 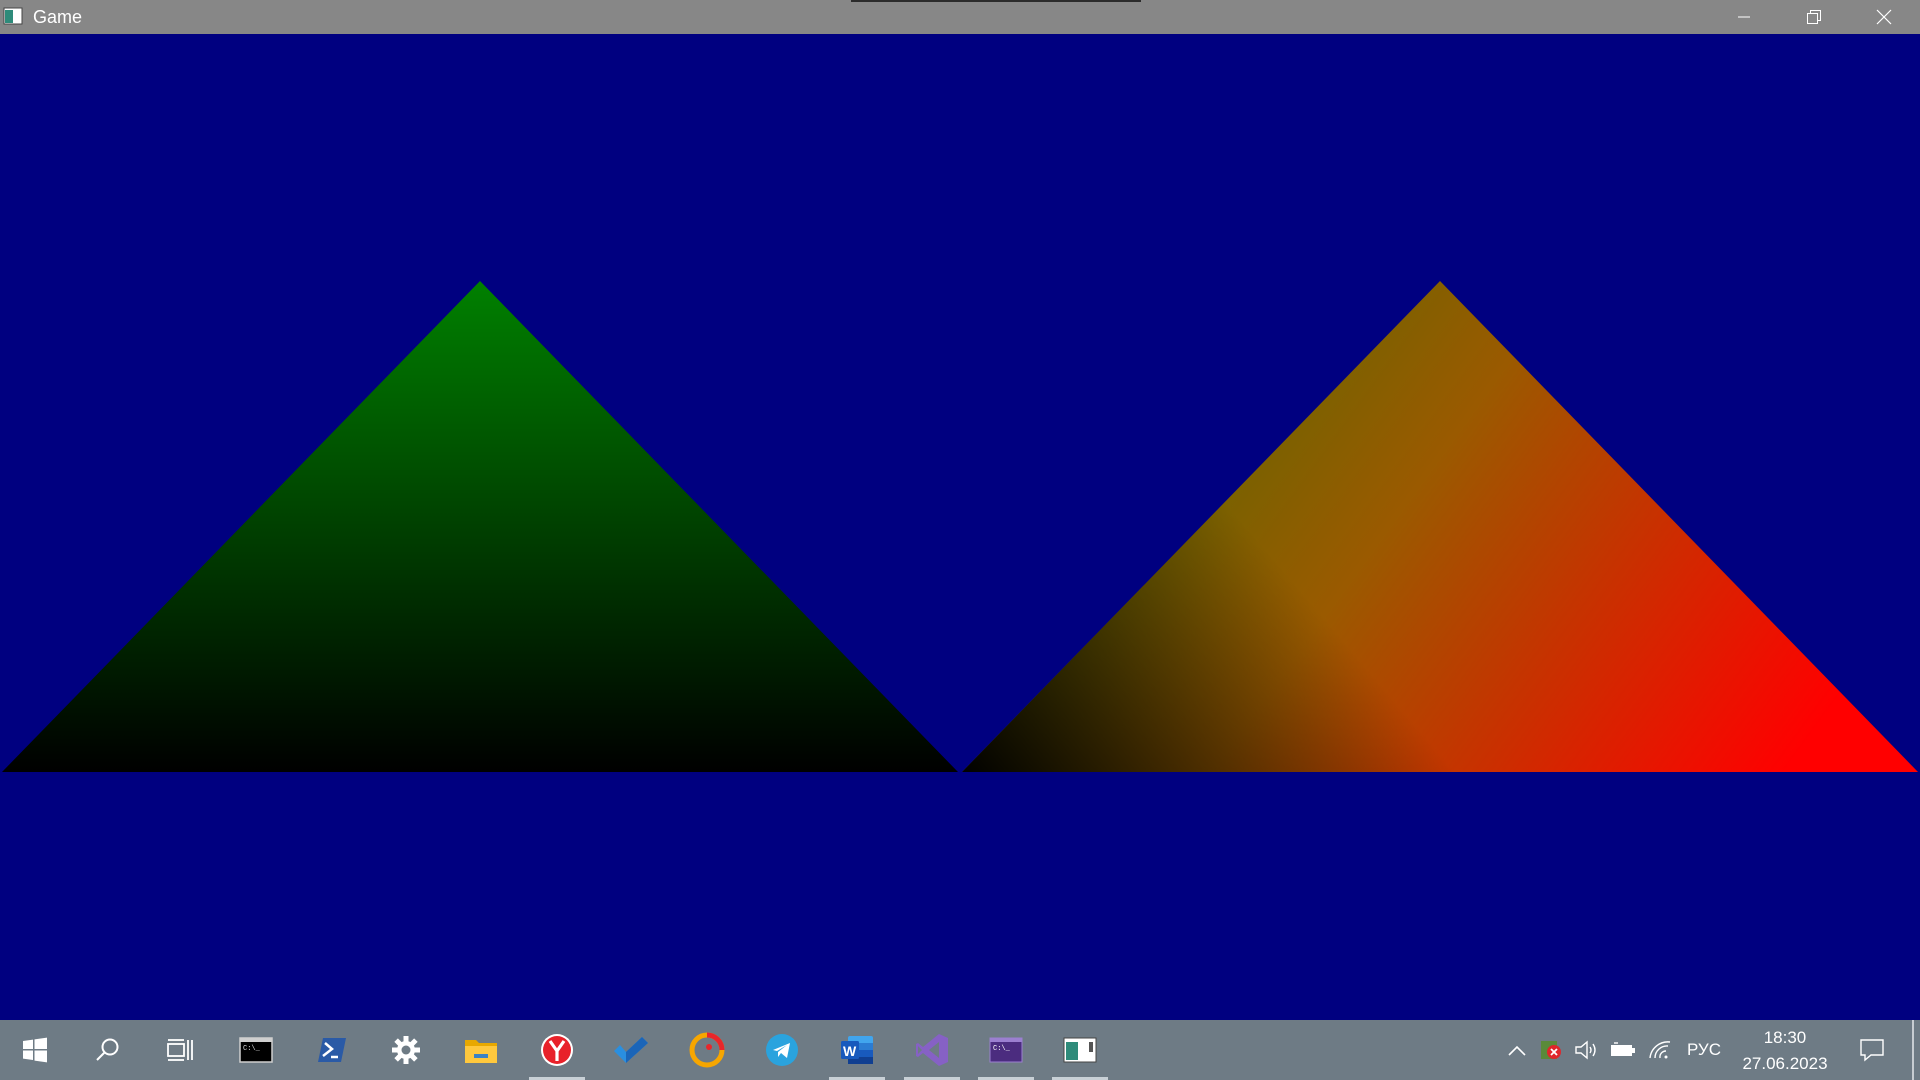 I want to click on language-indicator: РУС, so click(x=1704, y=1050).